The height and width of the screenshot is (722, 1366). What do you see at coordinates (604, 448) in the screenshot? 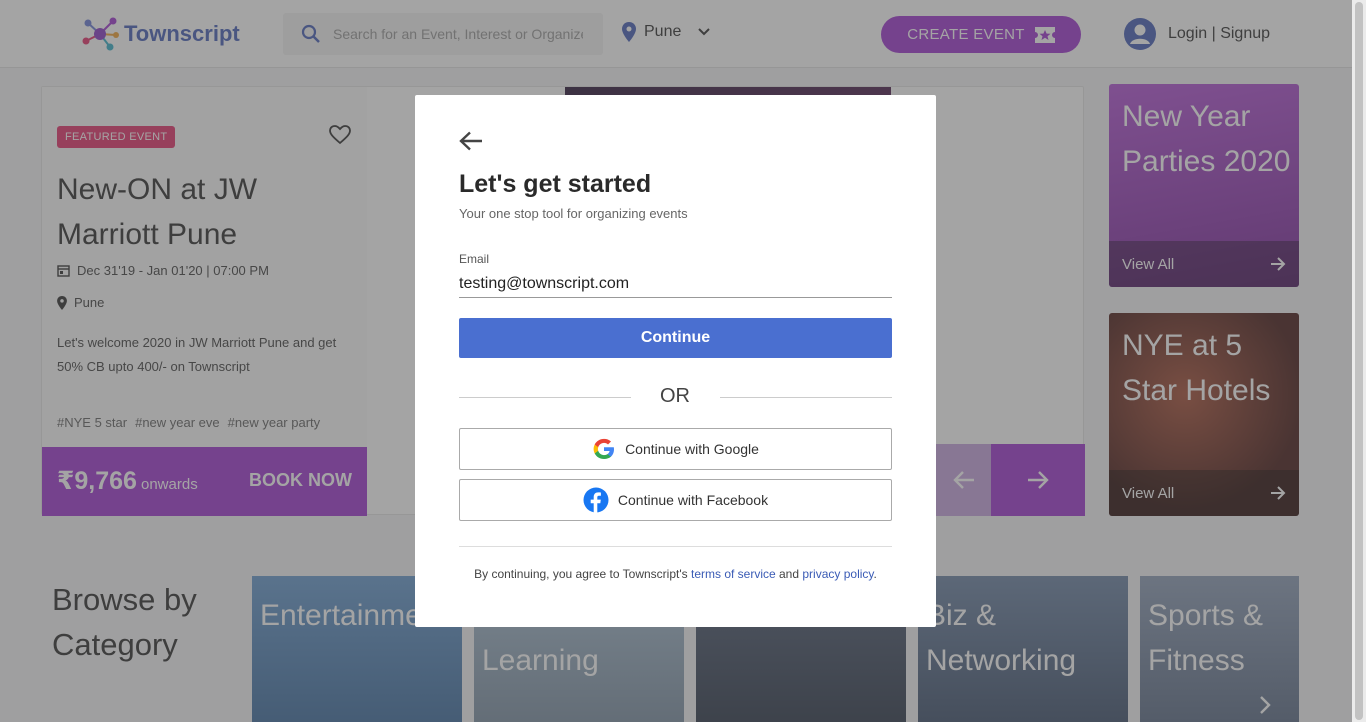
I see `google-icon` at bounding box center [604, 448].